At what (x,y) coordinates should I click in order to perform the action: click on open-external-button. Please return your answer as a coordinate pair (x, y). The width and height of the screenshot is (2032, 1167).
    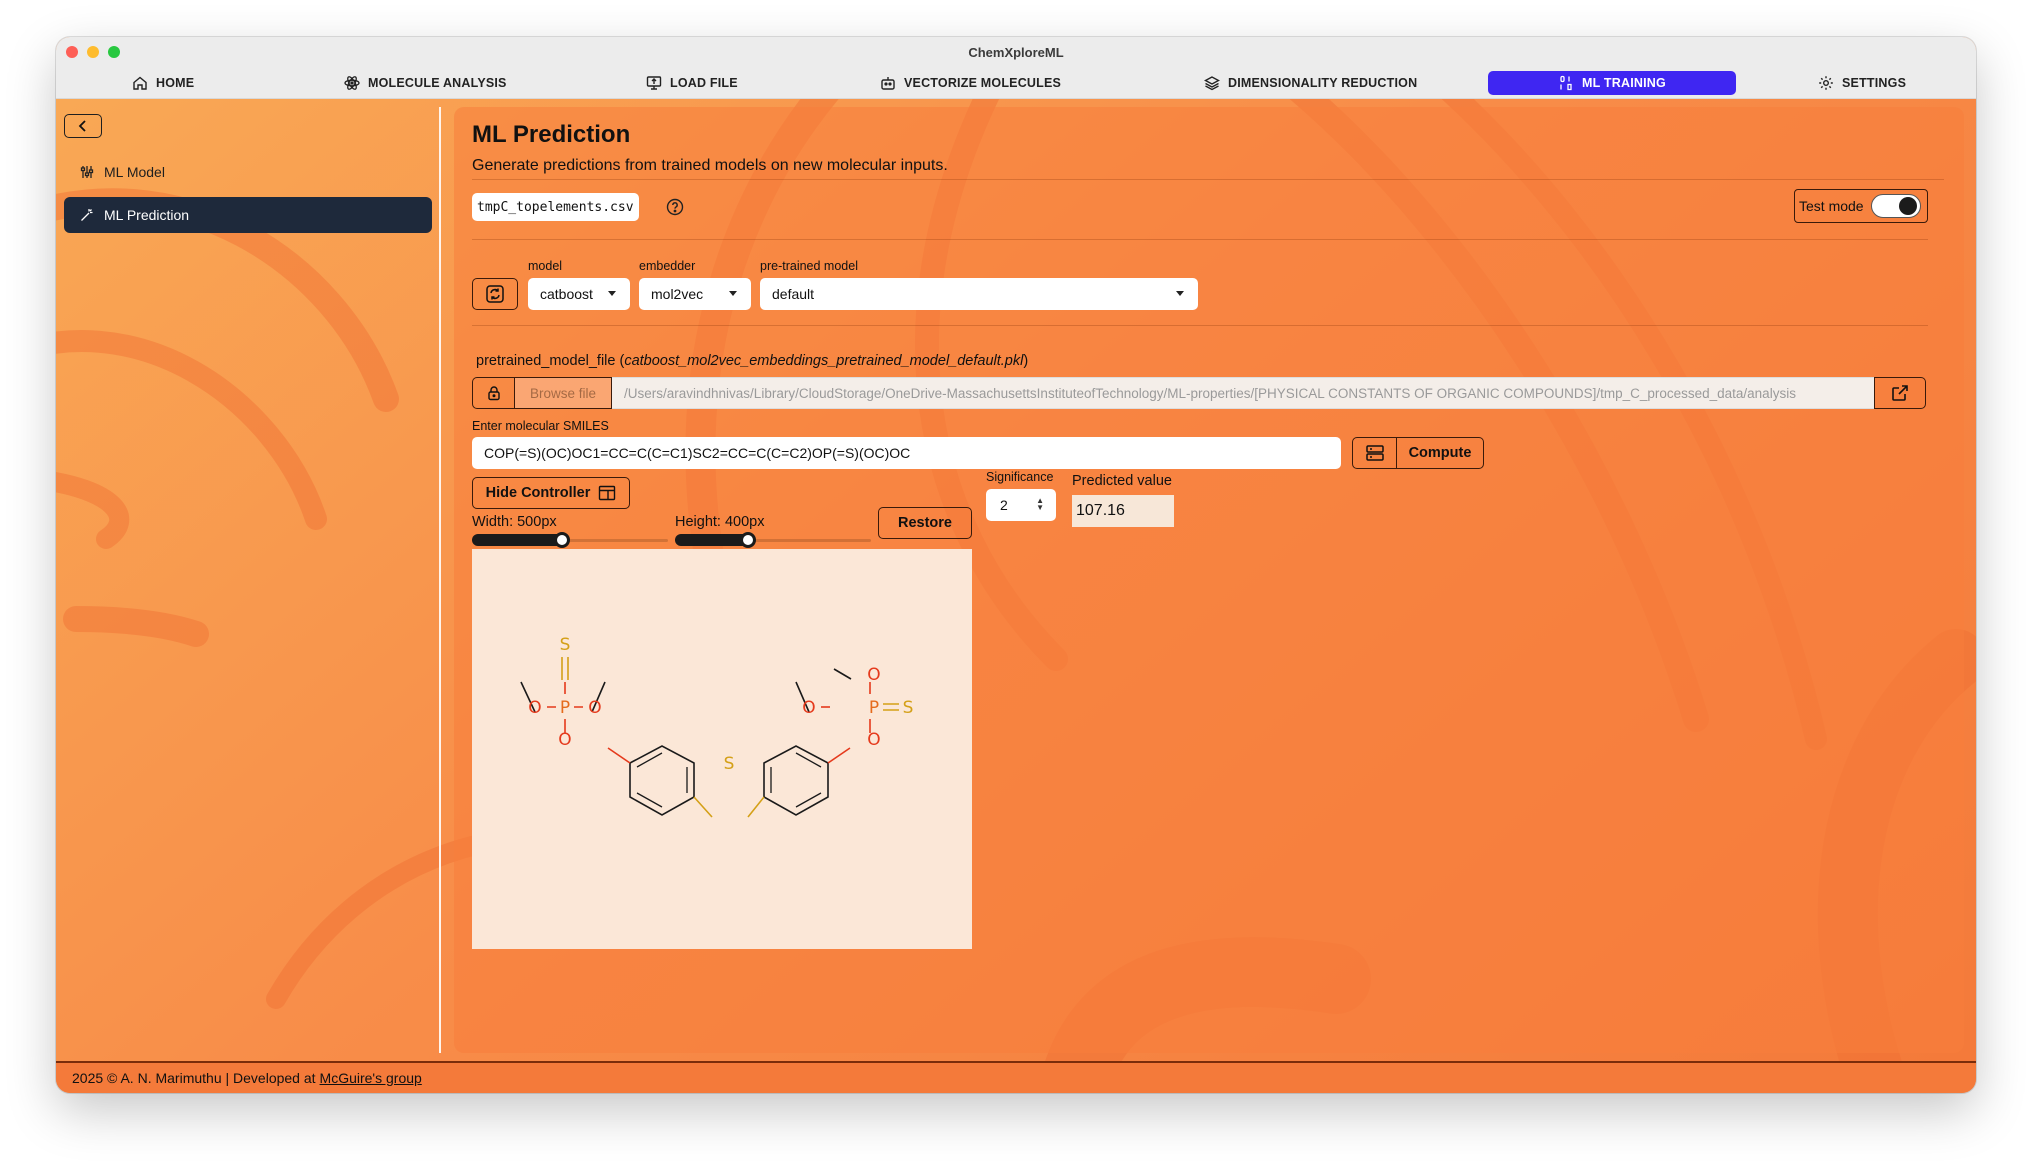
    Looking at the image, I should click on (1900, 393).